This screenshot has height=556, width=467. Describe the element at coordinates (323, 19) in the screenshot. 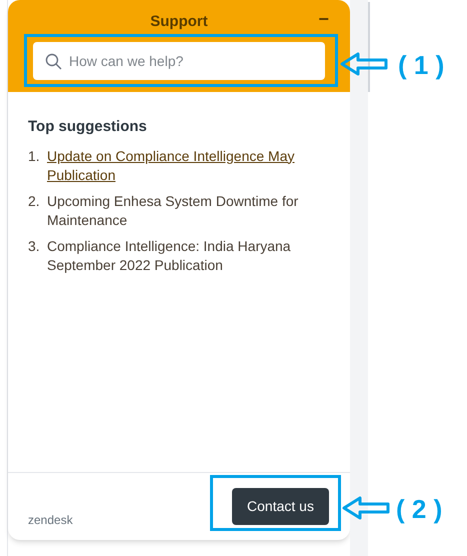

I see `minimize-button: −` at that location.